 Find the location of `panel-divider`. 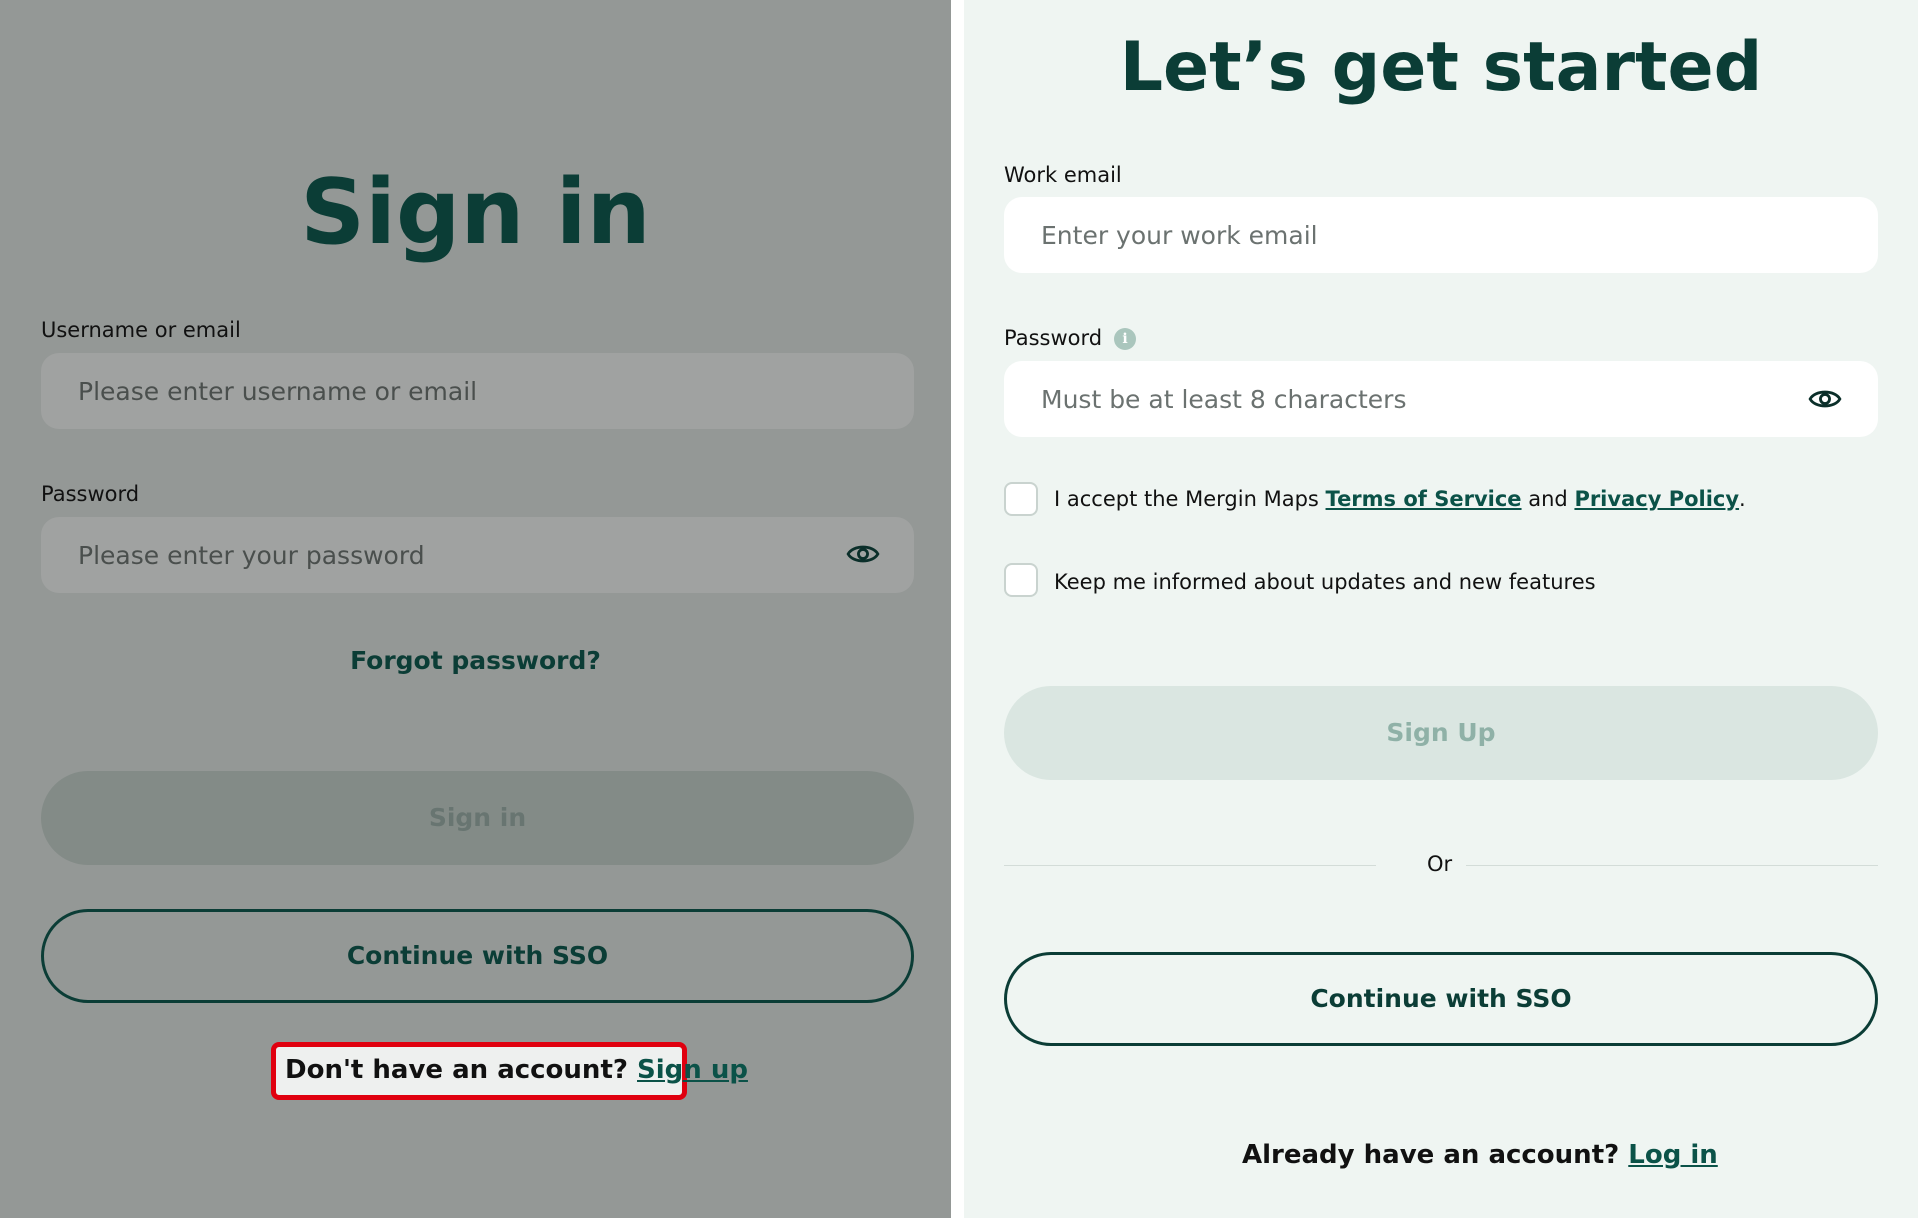

panel-divider is located at coordinates (957, 609).